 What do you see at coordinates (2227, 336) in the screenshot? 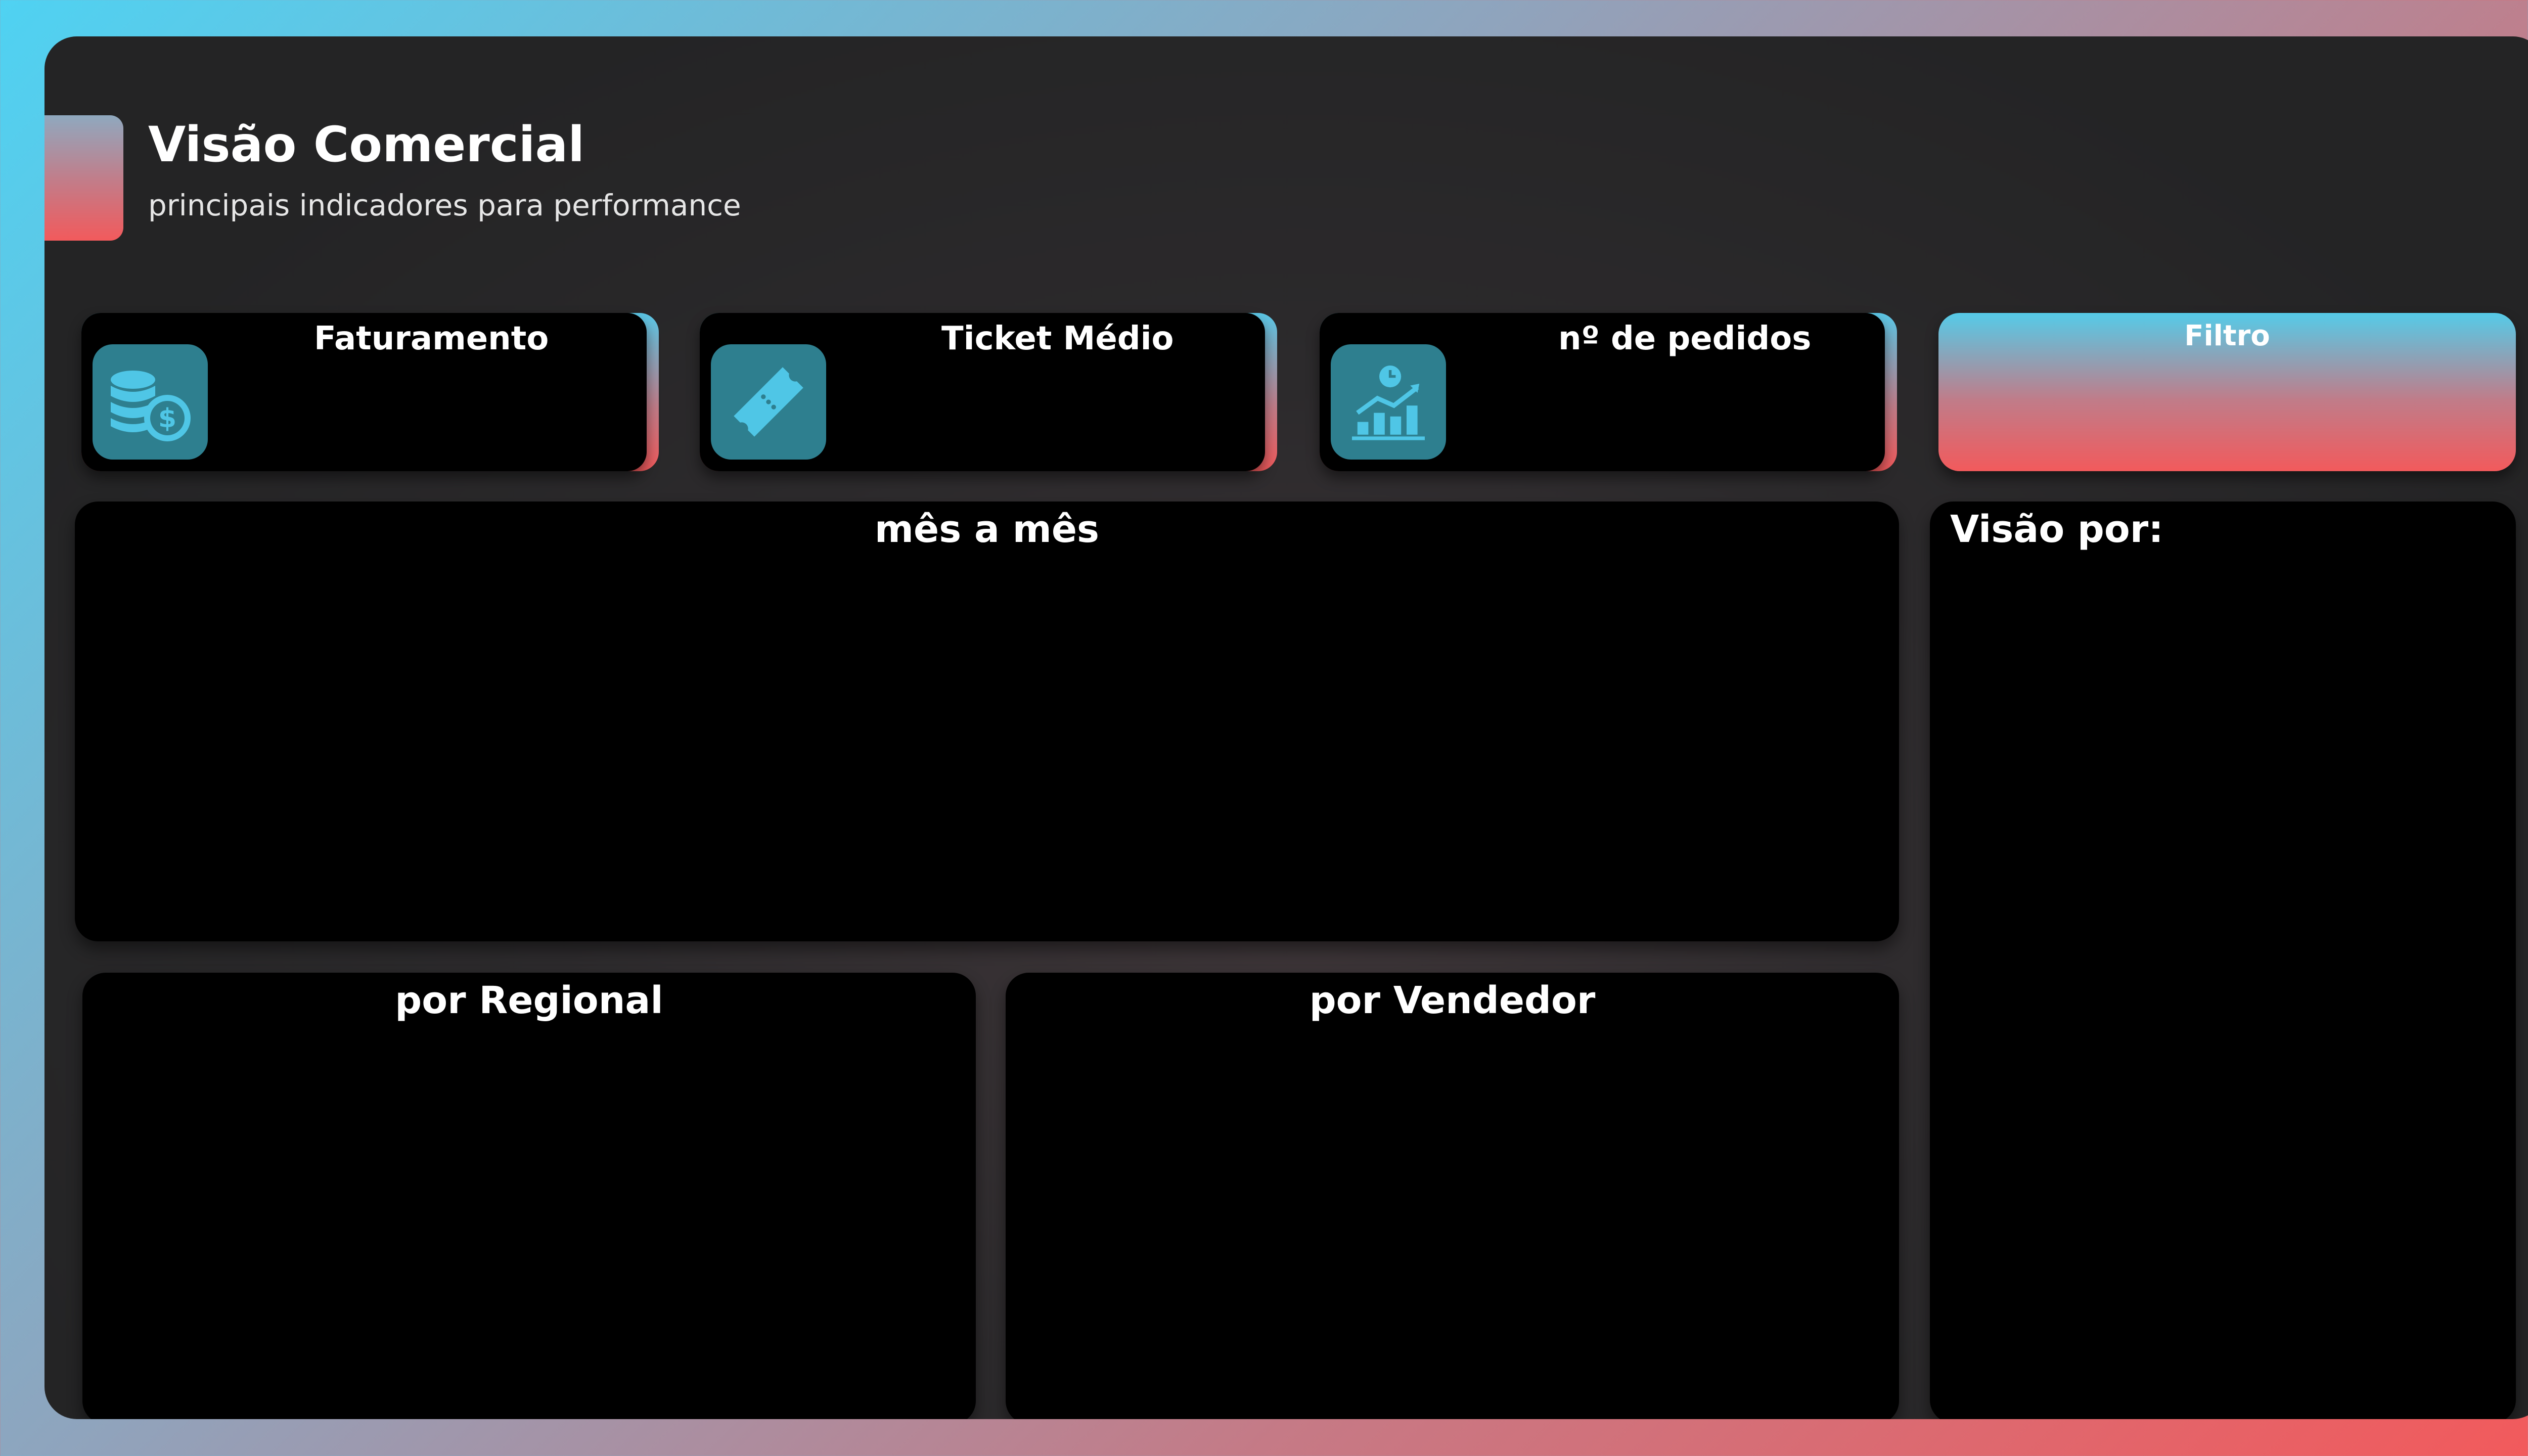
I see `filter-label: Filtro` at bounding box center [2227, 336].